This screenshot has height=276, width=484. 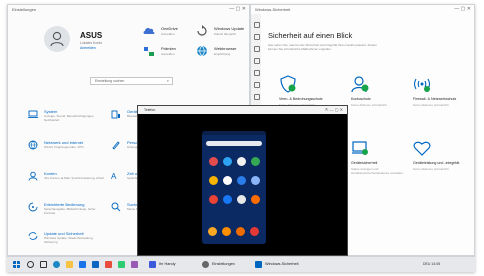 I want to click on account-signin-link: Anmelden, so click(x=88, y=48).